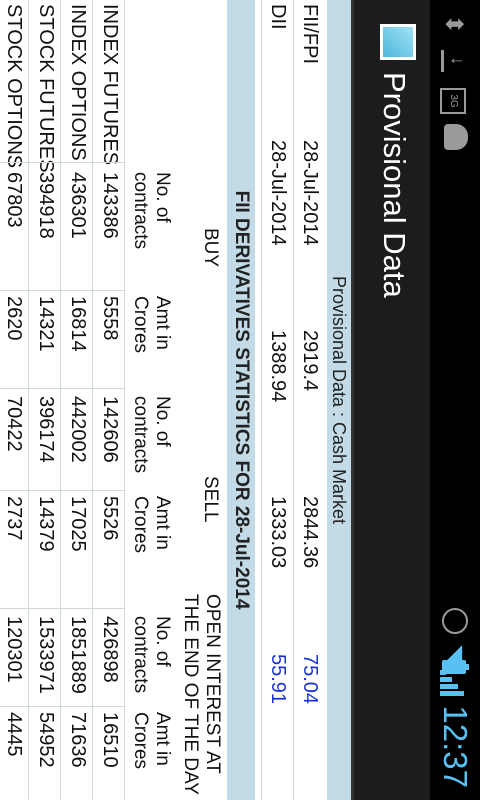 The height and width of the screenshot is (800, 480). Describe the element at coordinates (110, 429) in the screenshot. I see `sell-contracts: 142606` at that location.